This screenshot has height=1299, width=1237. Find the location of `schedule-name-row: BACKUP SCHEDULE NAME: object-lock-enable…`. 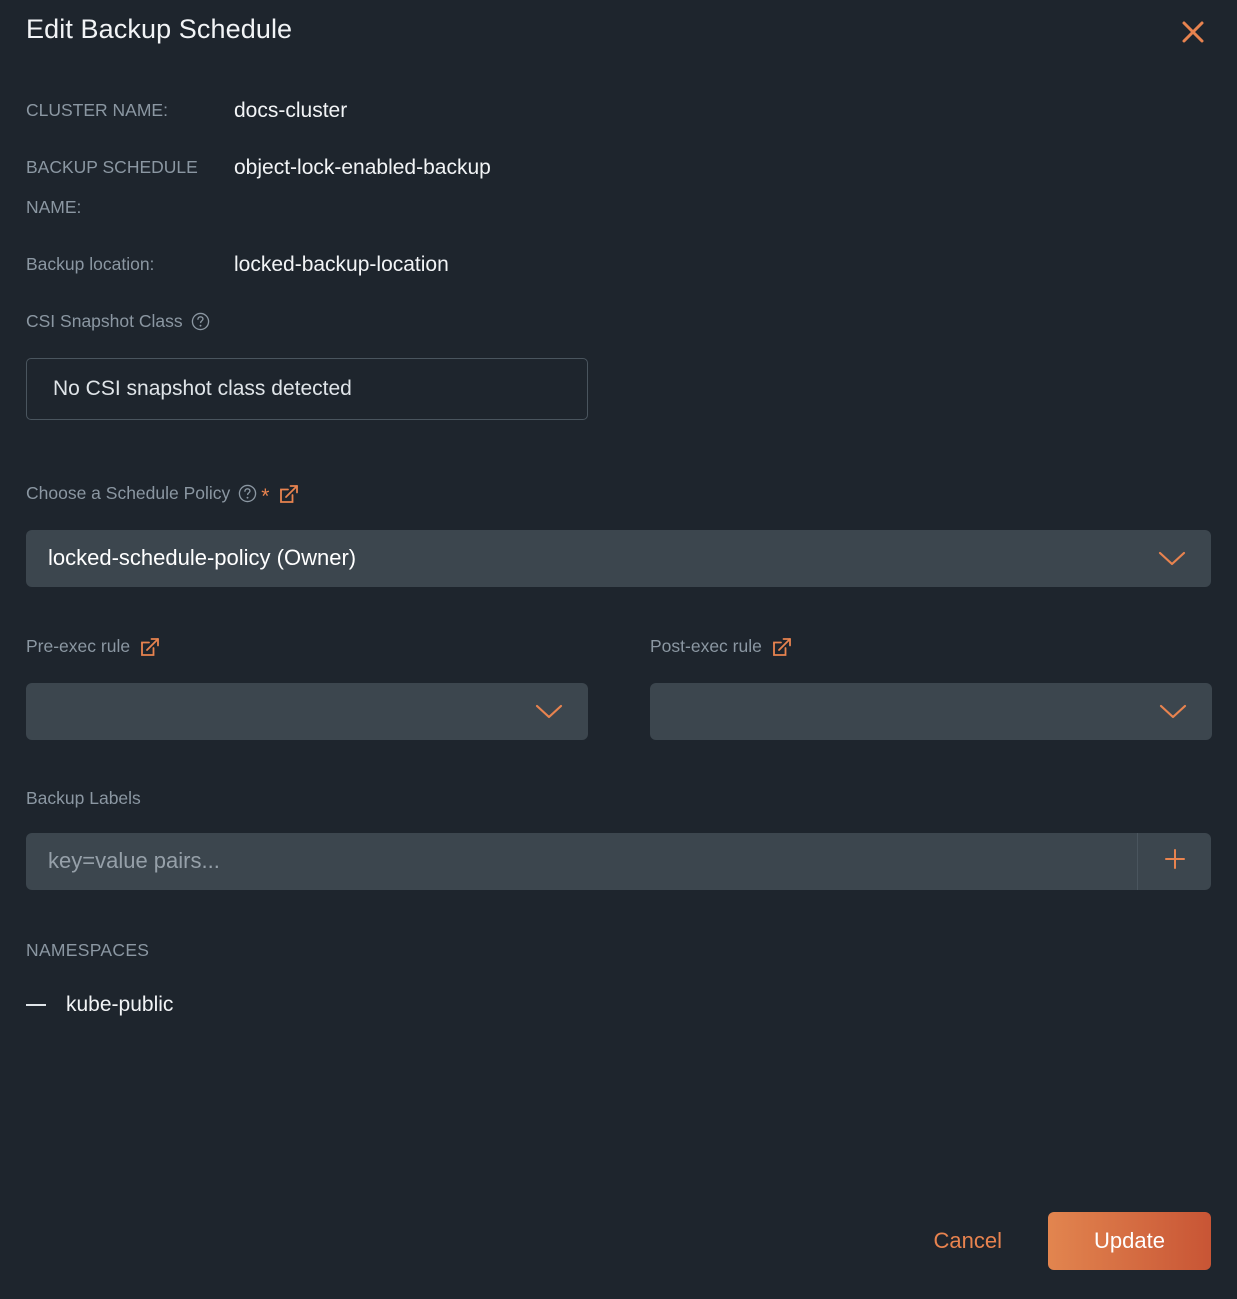

schedule-name-row: BACKUP SCHEDULE NAME: object-lock-enable… is located at coordinates (618, 187).